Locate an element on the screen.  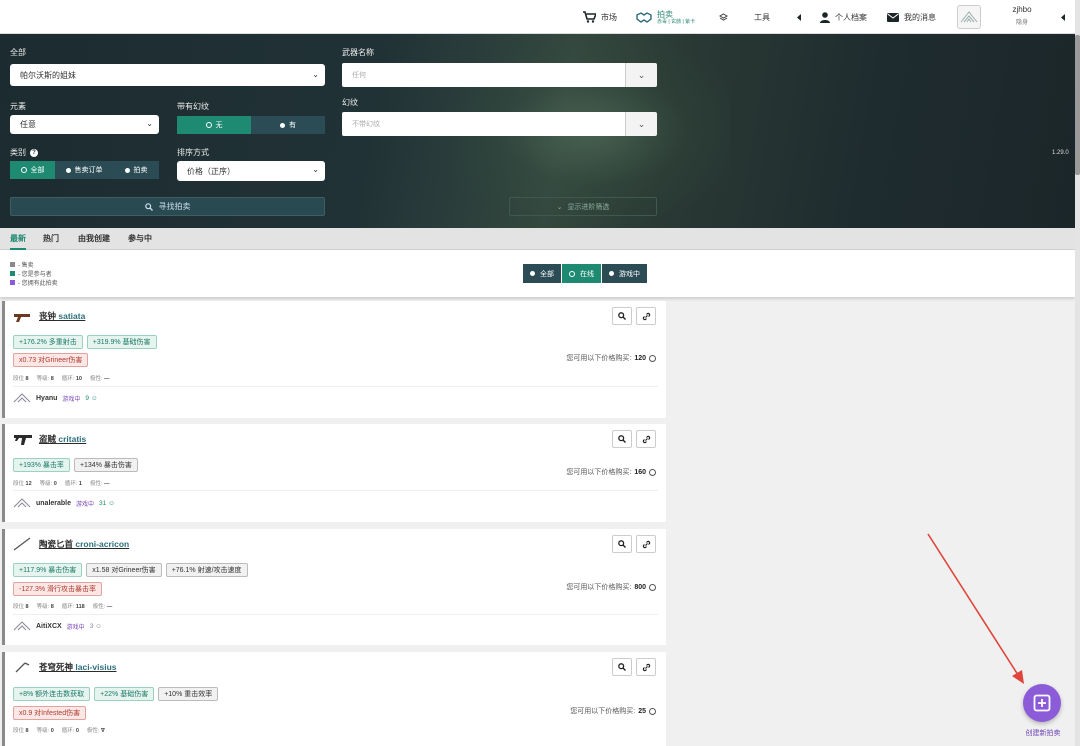
nav-profile: 个人档案 is located at coordinates (843, 17).